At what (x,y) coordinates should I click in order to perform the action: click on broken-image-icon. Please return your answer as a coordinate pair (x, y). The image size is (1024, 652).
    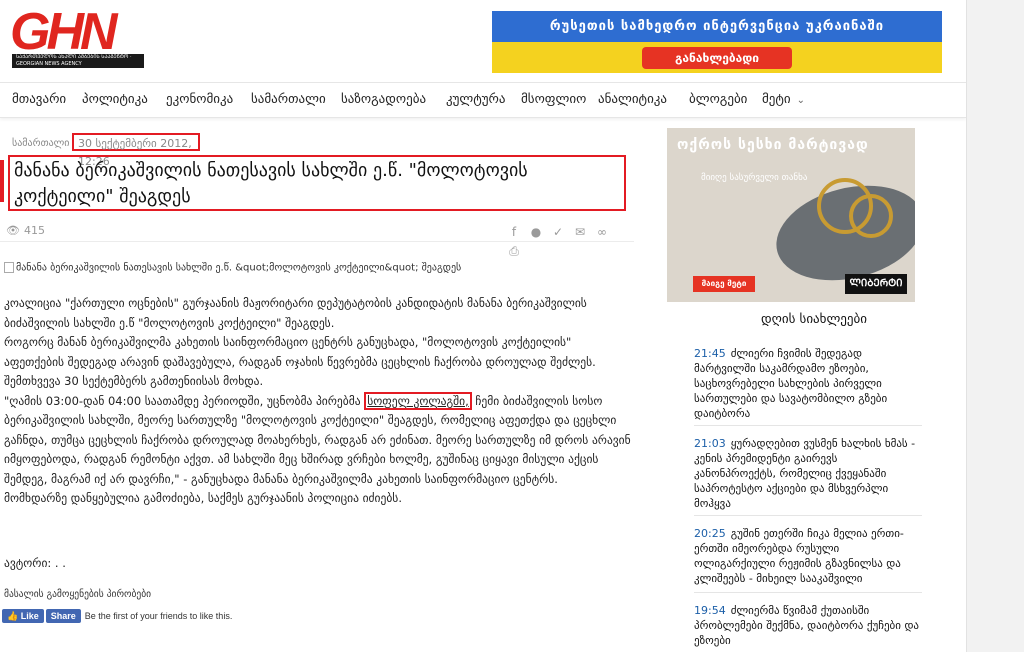
    Looking at the image, I should click on (9, 267).